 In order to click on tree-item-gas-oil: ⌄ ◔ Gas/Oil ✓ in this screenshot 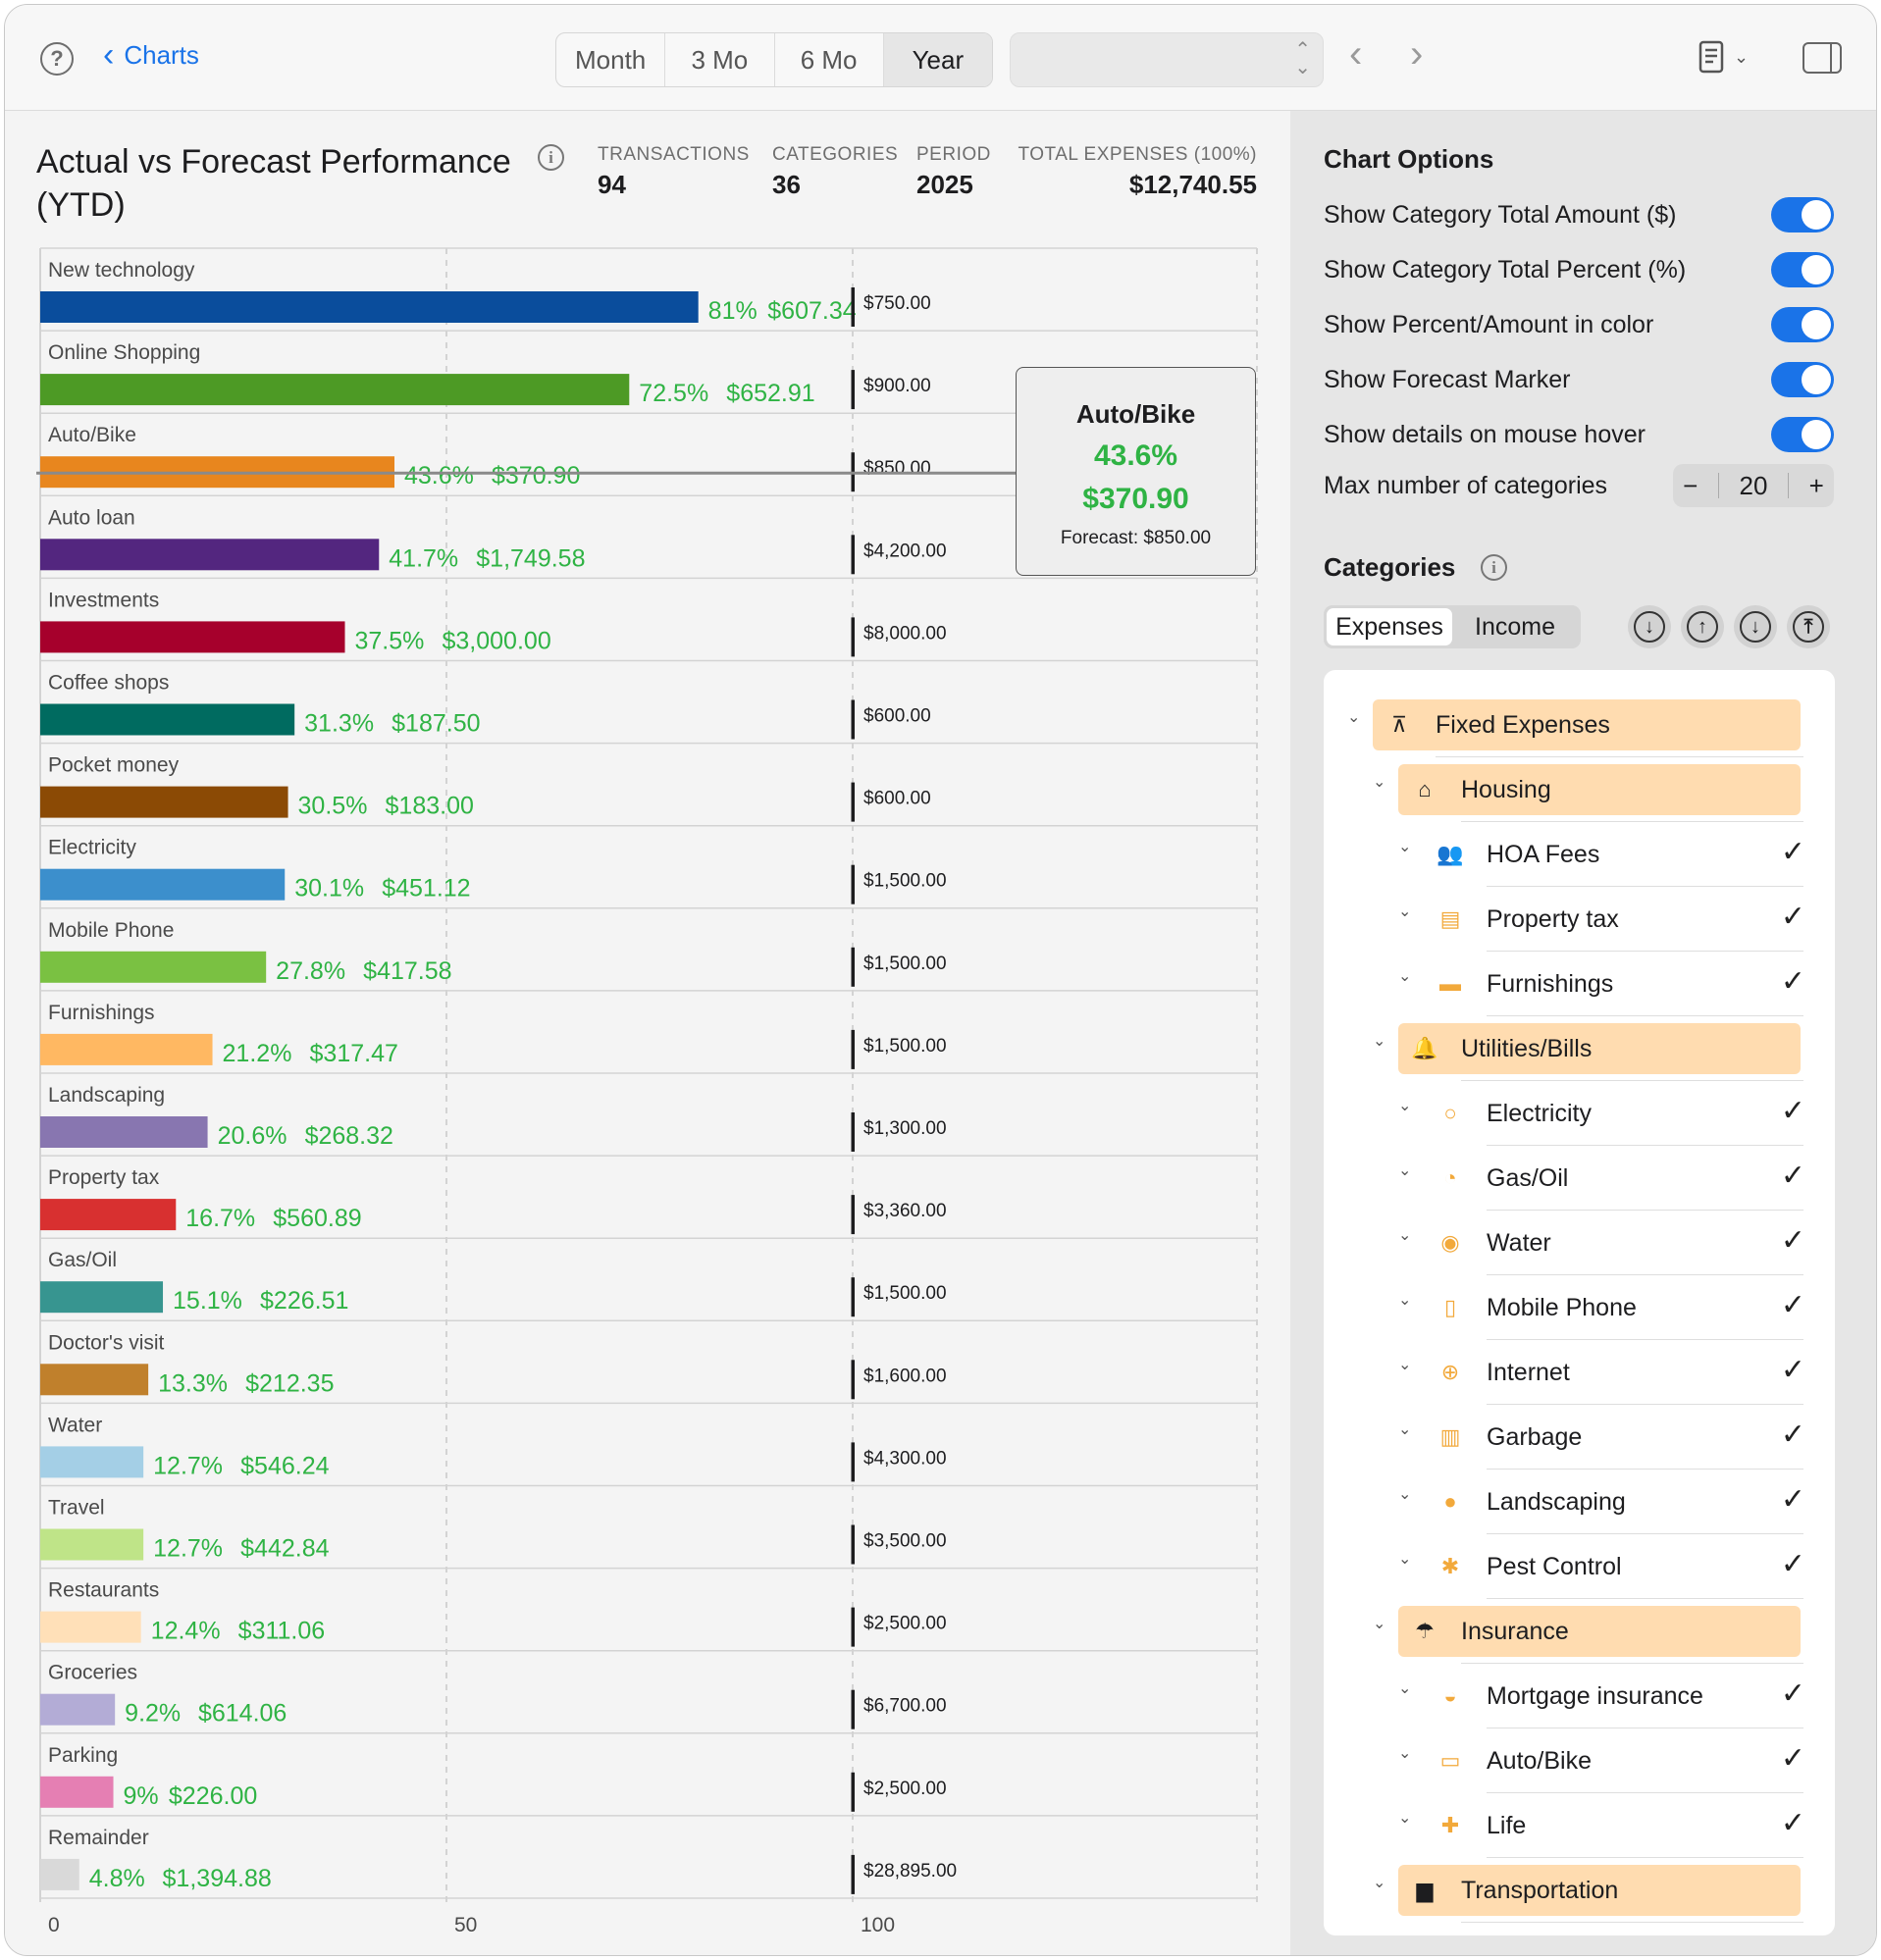, I will do `click(1580, 1182)`.